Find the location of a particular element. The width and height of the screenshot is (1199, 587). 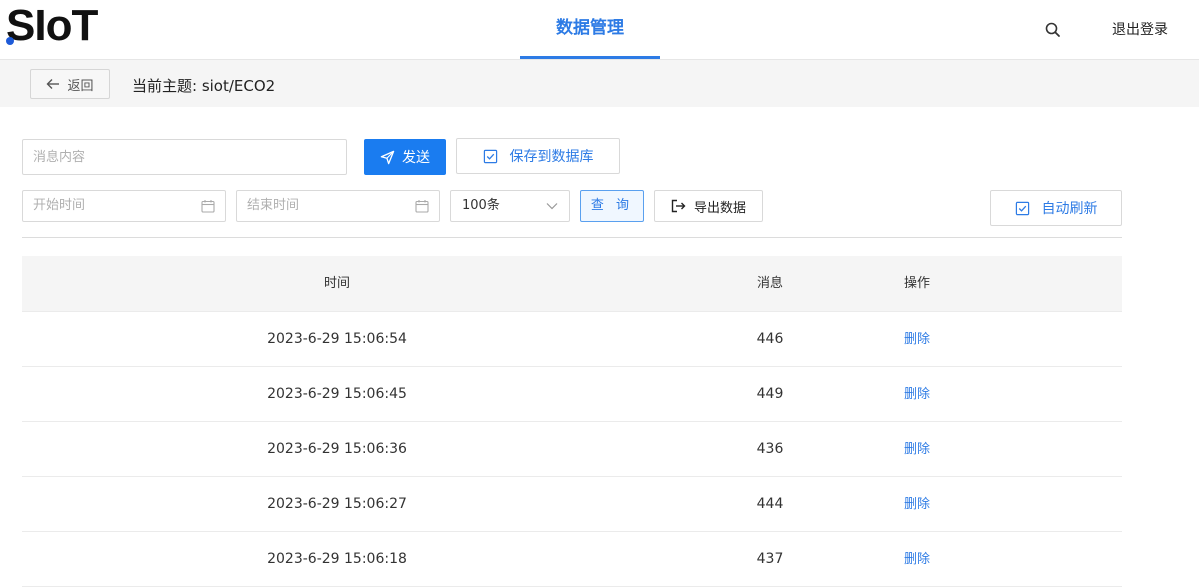

arrow-left-icon is located at coordinates (53, 84).